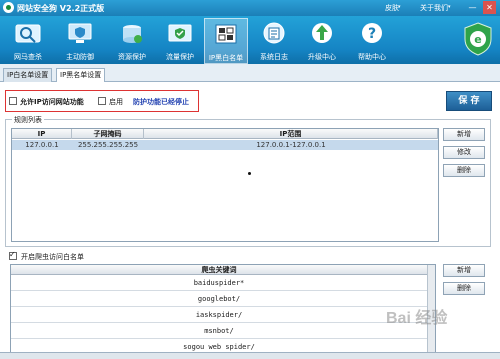 The width and height of the screenshot is (500, 359). Describe the element at coordinates (472, 7) in the screenshot. I see `minimize-button: —` at that location.